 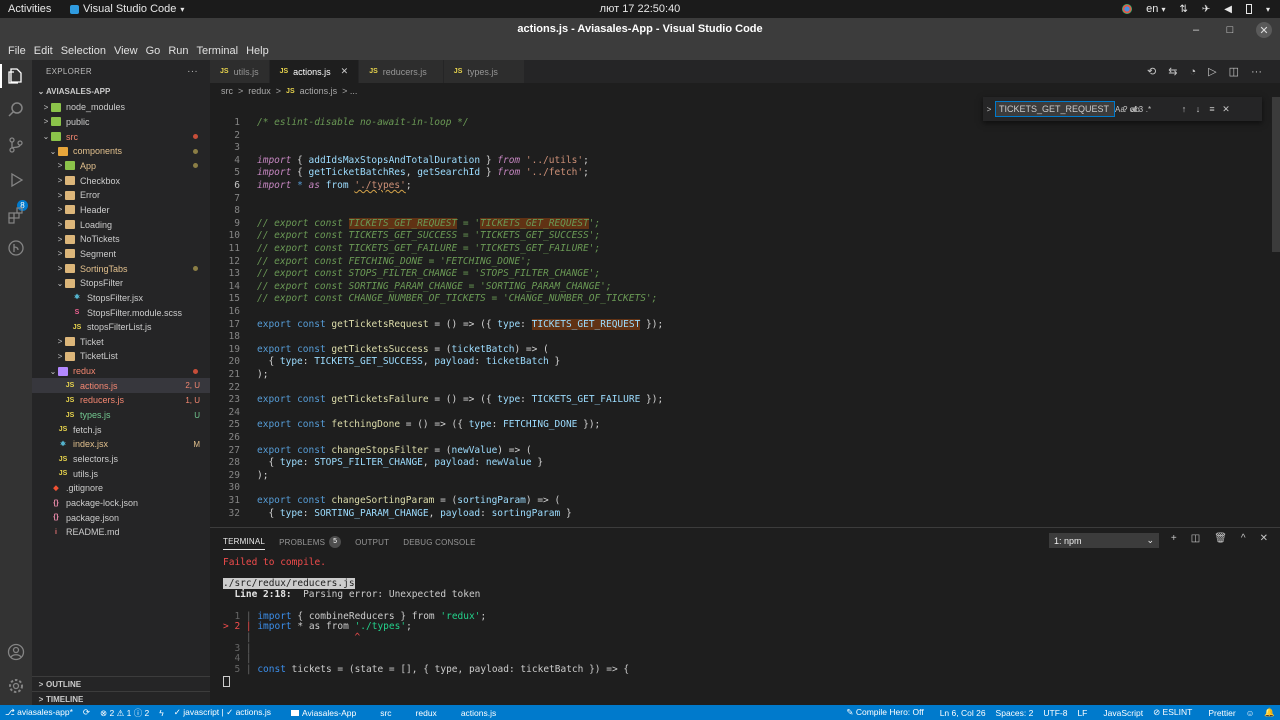 I want to click on tree-item: ◆ .gitignore, so click(x=121, y=488).